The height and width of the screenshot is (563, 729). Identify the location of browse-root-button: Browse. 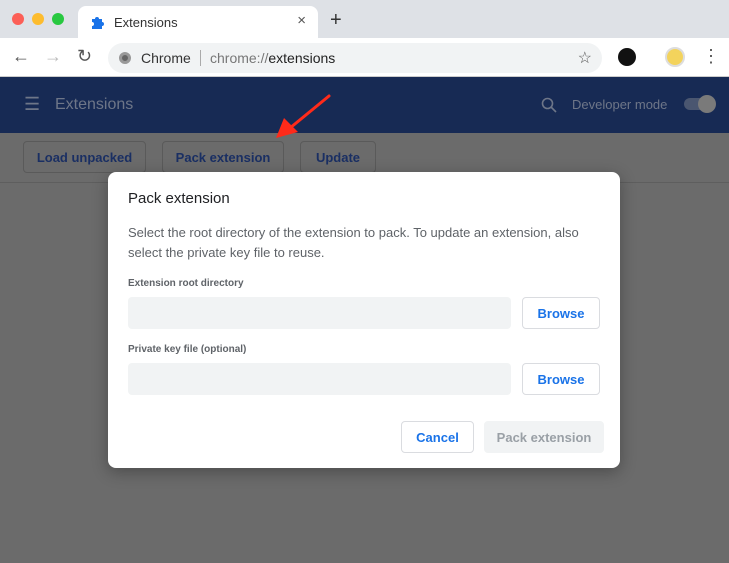
(561, 313).